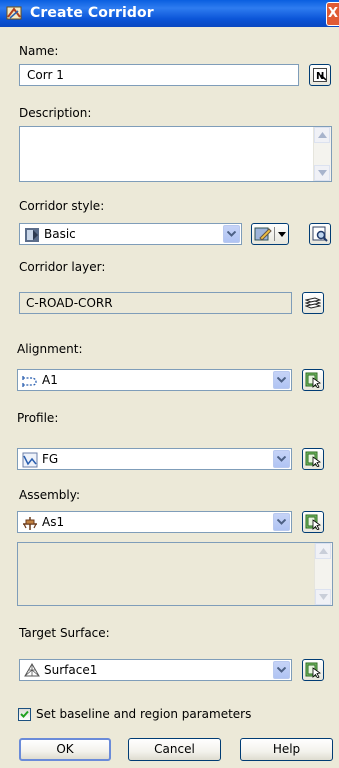 This screenshot has width=339, height=768. I want to click on corridor-style-dropdown-button, so click(231, 234).